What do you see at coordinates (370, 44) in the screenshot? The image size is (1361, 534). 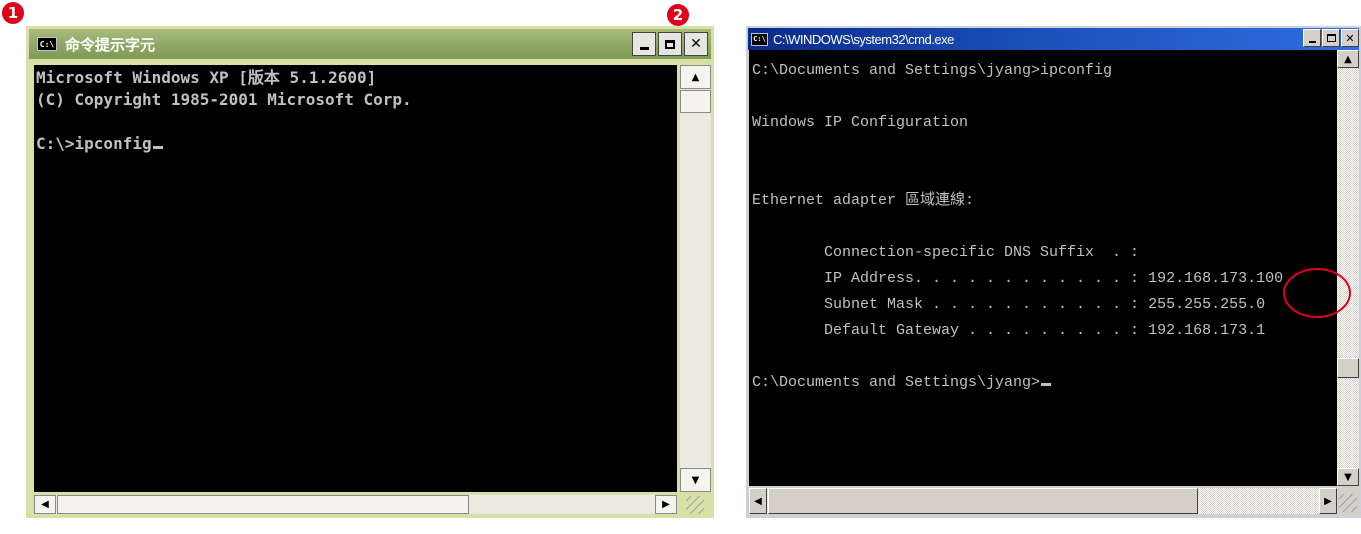 I see `title-bar: C:\ 命令提示字元 ✕` at bounding box center [370, 44].